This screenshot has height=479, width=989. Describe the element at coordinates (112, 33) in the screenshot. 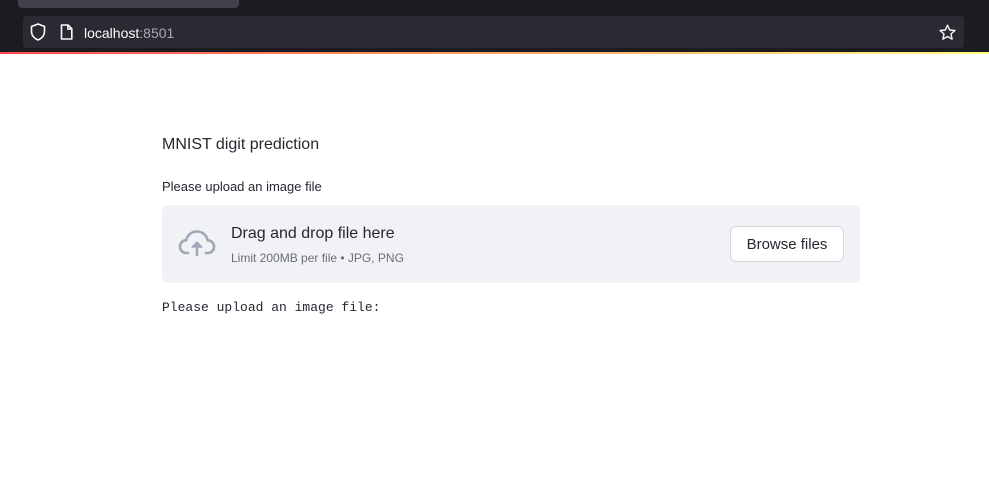

I see `url-host: localhost` at that location.